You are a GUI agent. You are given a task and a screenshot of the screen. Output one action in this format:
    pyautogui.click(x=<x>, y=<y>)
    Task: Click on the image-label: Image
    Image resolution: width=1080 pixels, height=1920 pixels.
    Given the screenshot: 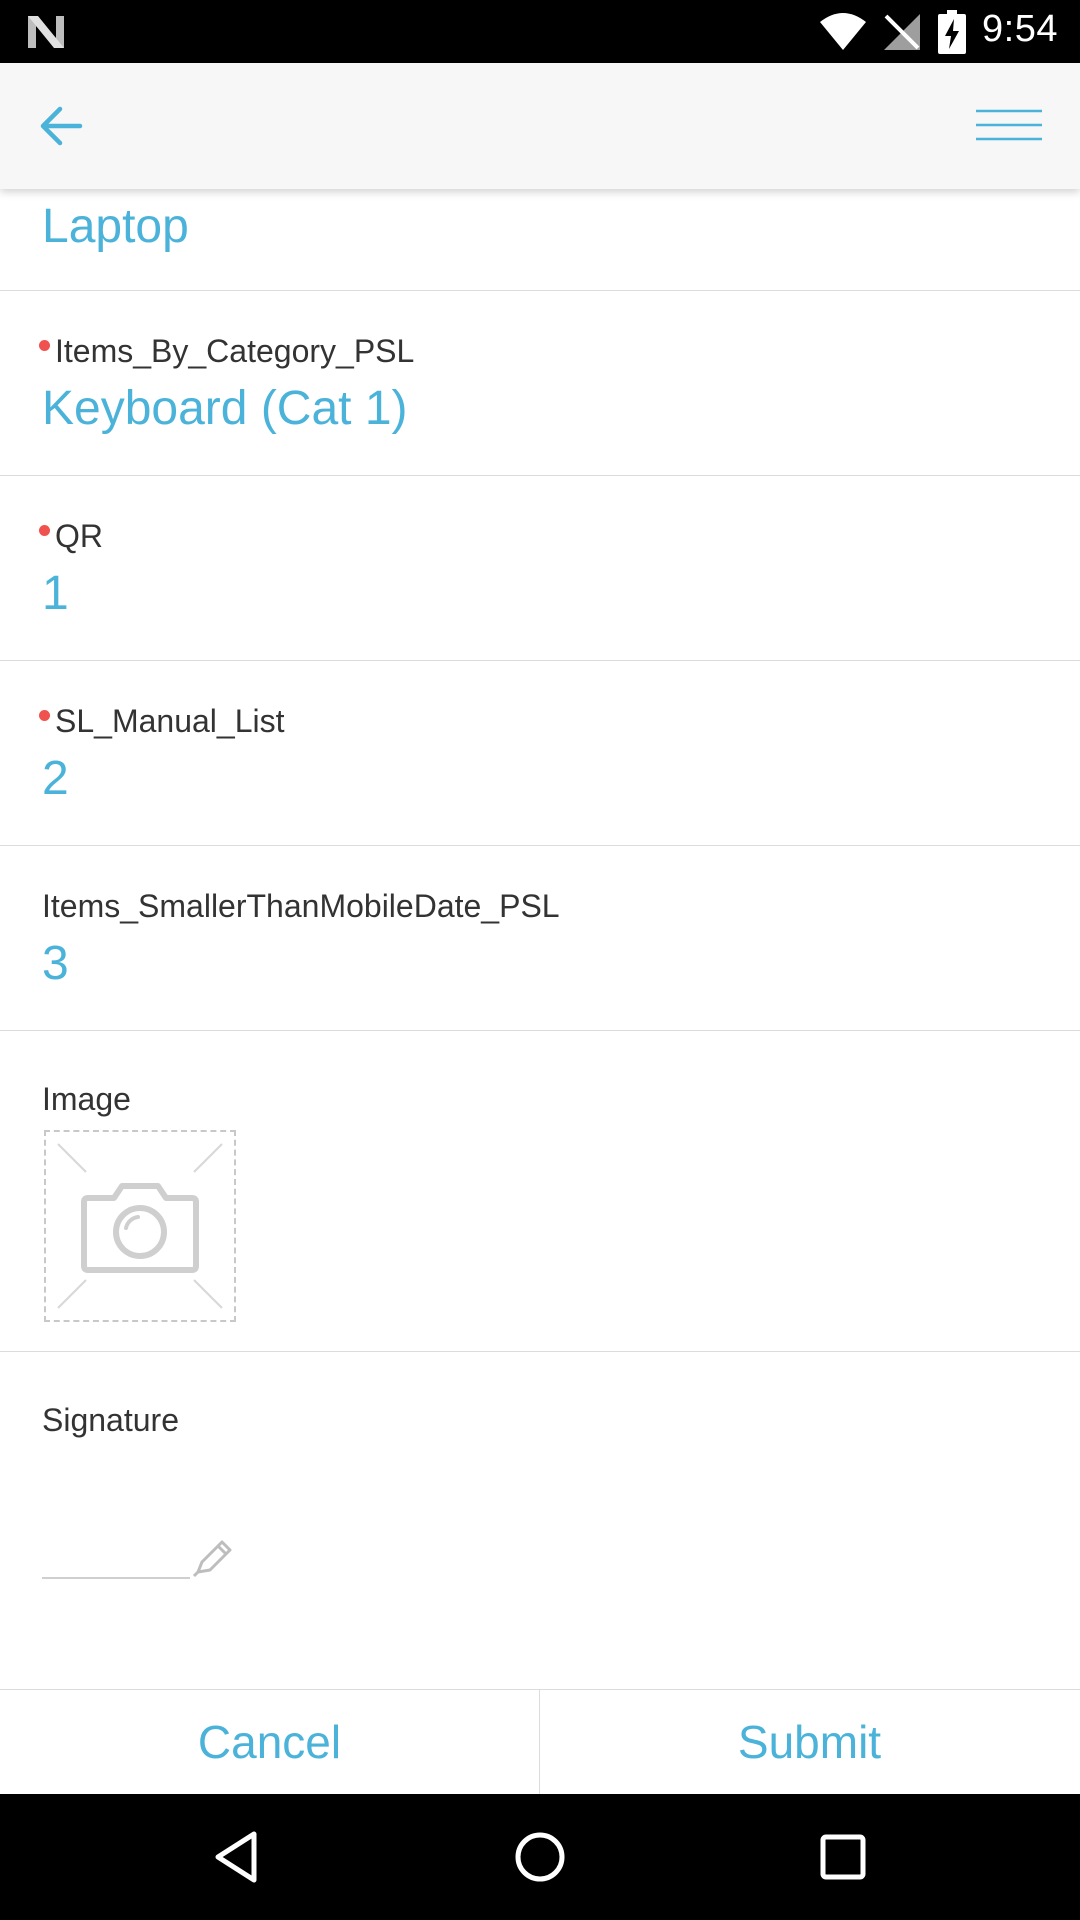 What is the action you would take?
    pyautogui.click(x=86, y=1099)
    